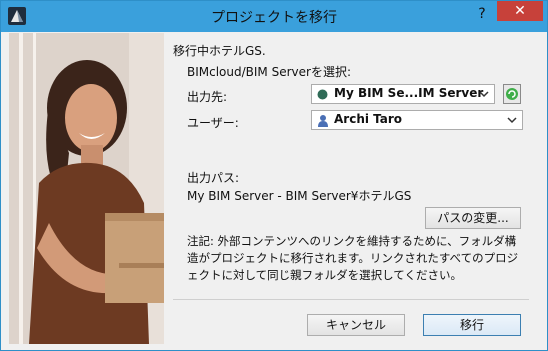  What do you see at coordinates (520, 11) in the screenshot?
I see `close-button: ✕` at bounding box center [520, 11].